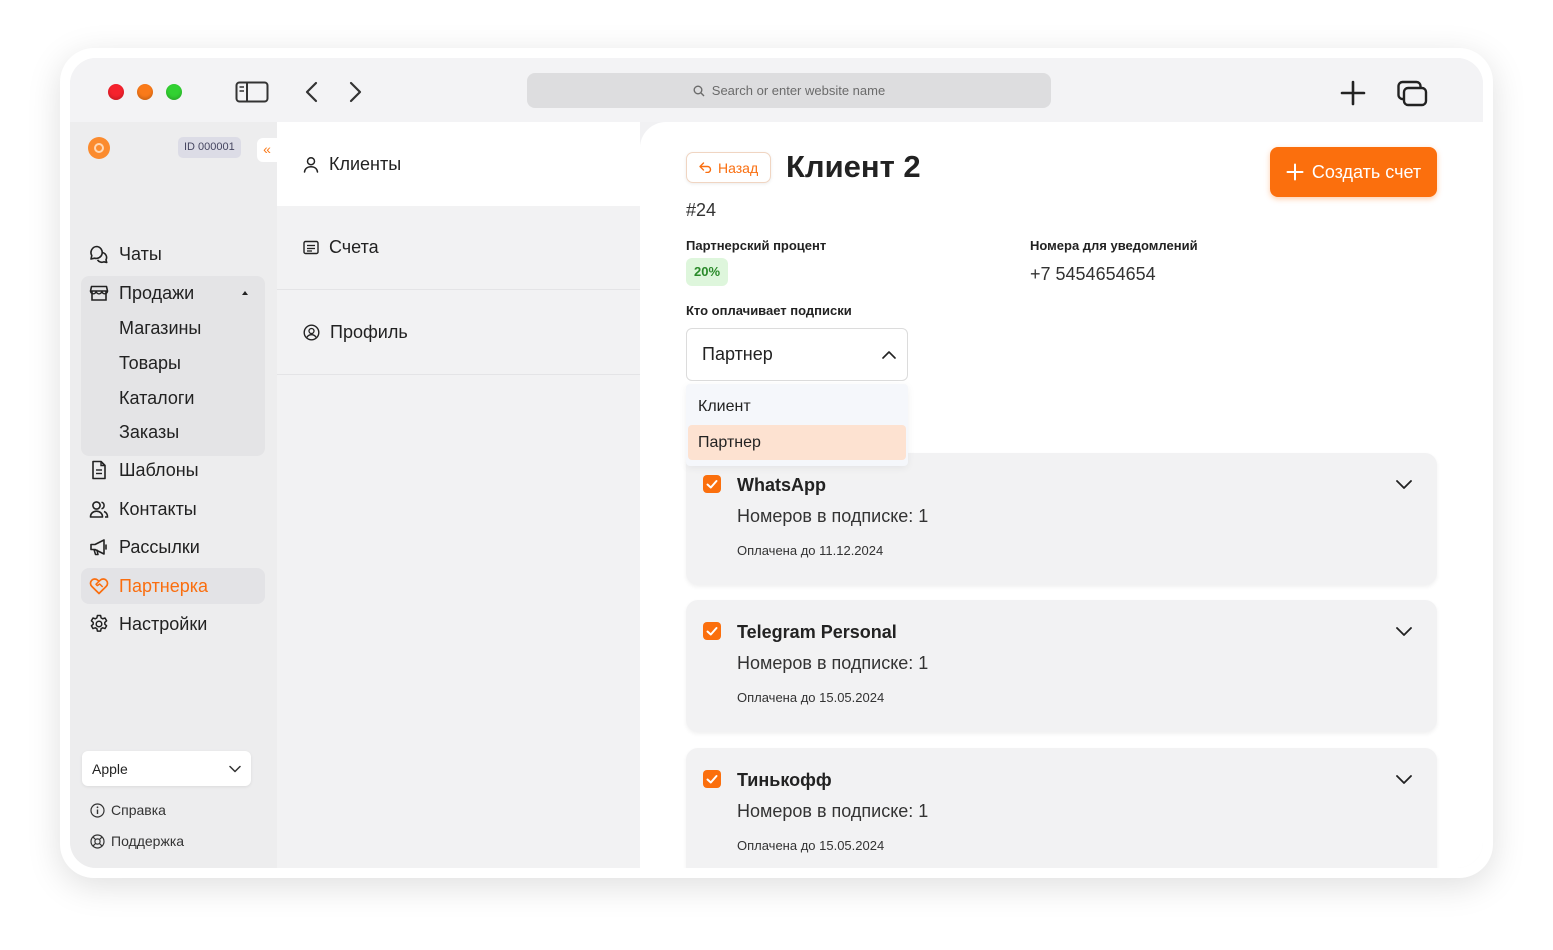  What do you see at coordinates (699, 90) in the screenshot?
I see `search-icon` at bounding box center [699, 90].